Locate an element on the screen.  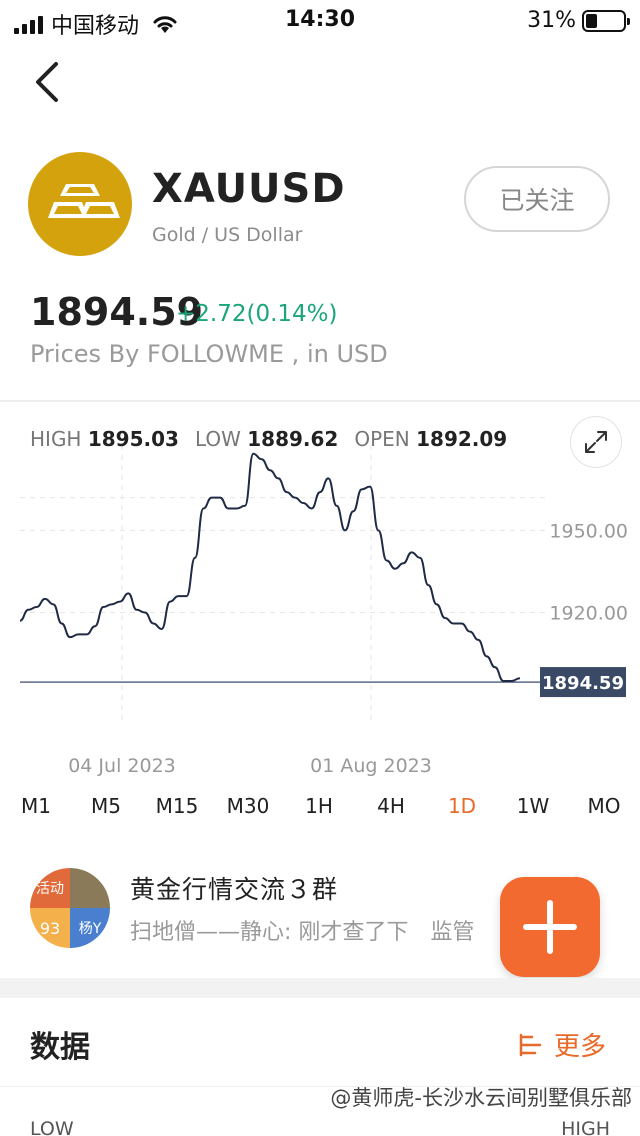
stats-row: HIGH 1895.03 LOW 1889.62 OPEN 1892.09 is located at coordinates (268, 439).